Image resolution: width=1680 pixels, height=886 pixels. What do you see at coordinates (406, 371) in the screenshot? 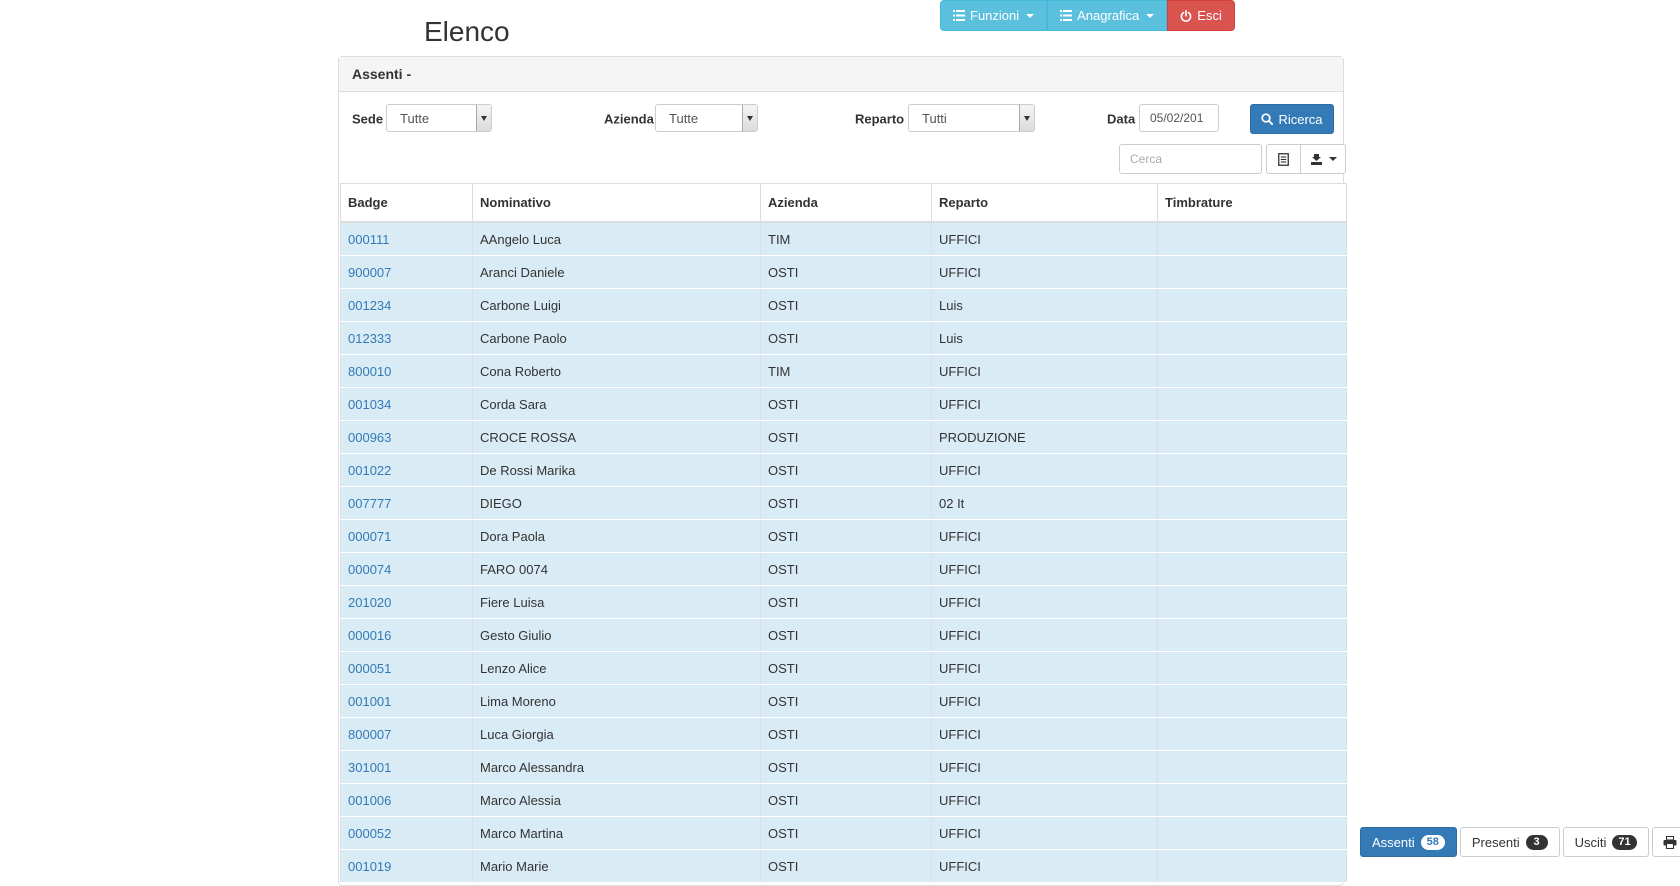
I see `cell-badge: 800010` at bounding box center [406, 371].